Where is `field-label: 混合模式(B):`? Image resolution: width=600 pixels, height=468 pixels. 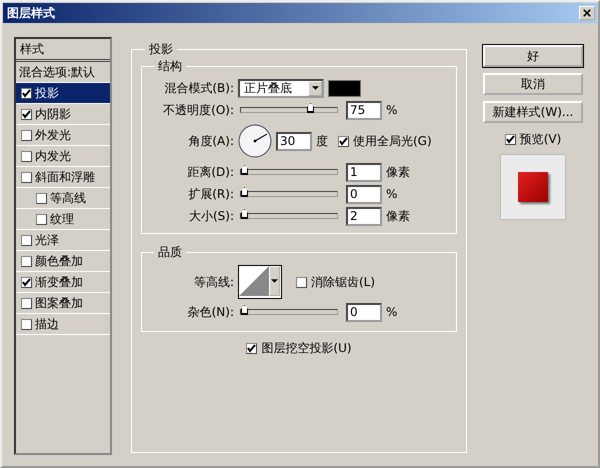
field-label: 混合模式(B): is located at coordinates (199, 88).